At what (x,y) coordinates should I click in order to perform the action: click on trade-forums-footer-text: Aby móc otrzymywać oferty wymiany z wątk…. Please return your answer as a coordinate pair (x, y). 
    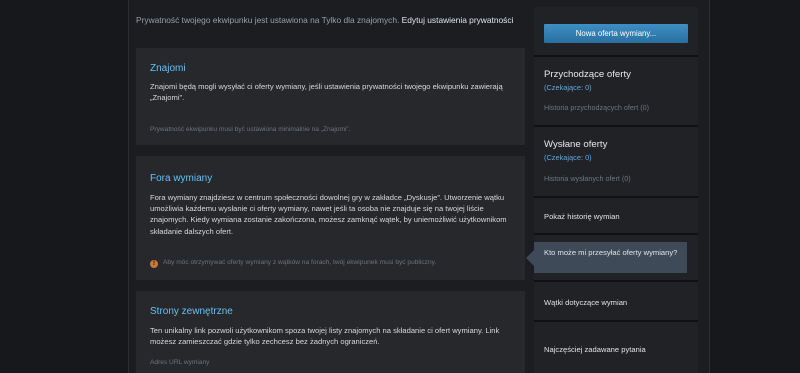
    Looking at the image, I should click on (300, 262).